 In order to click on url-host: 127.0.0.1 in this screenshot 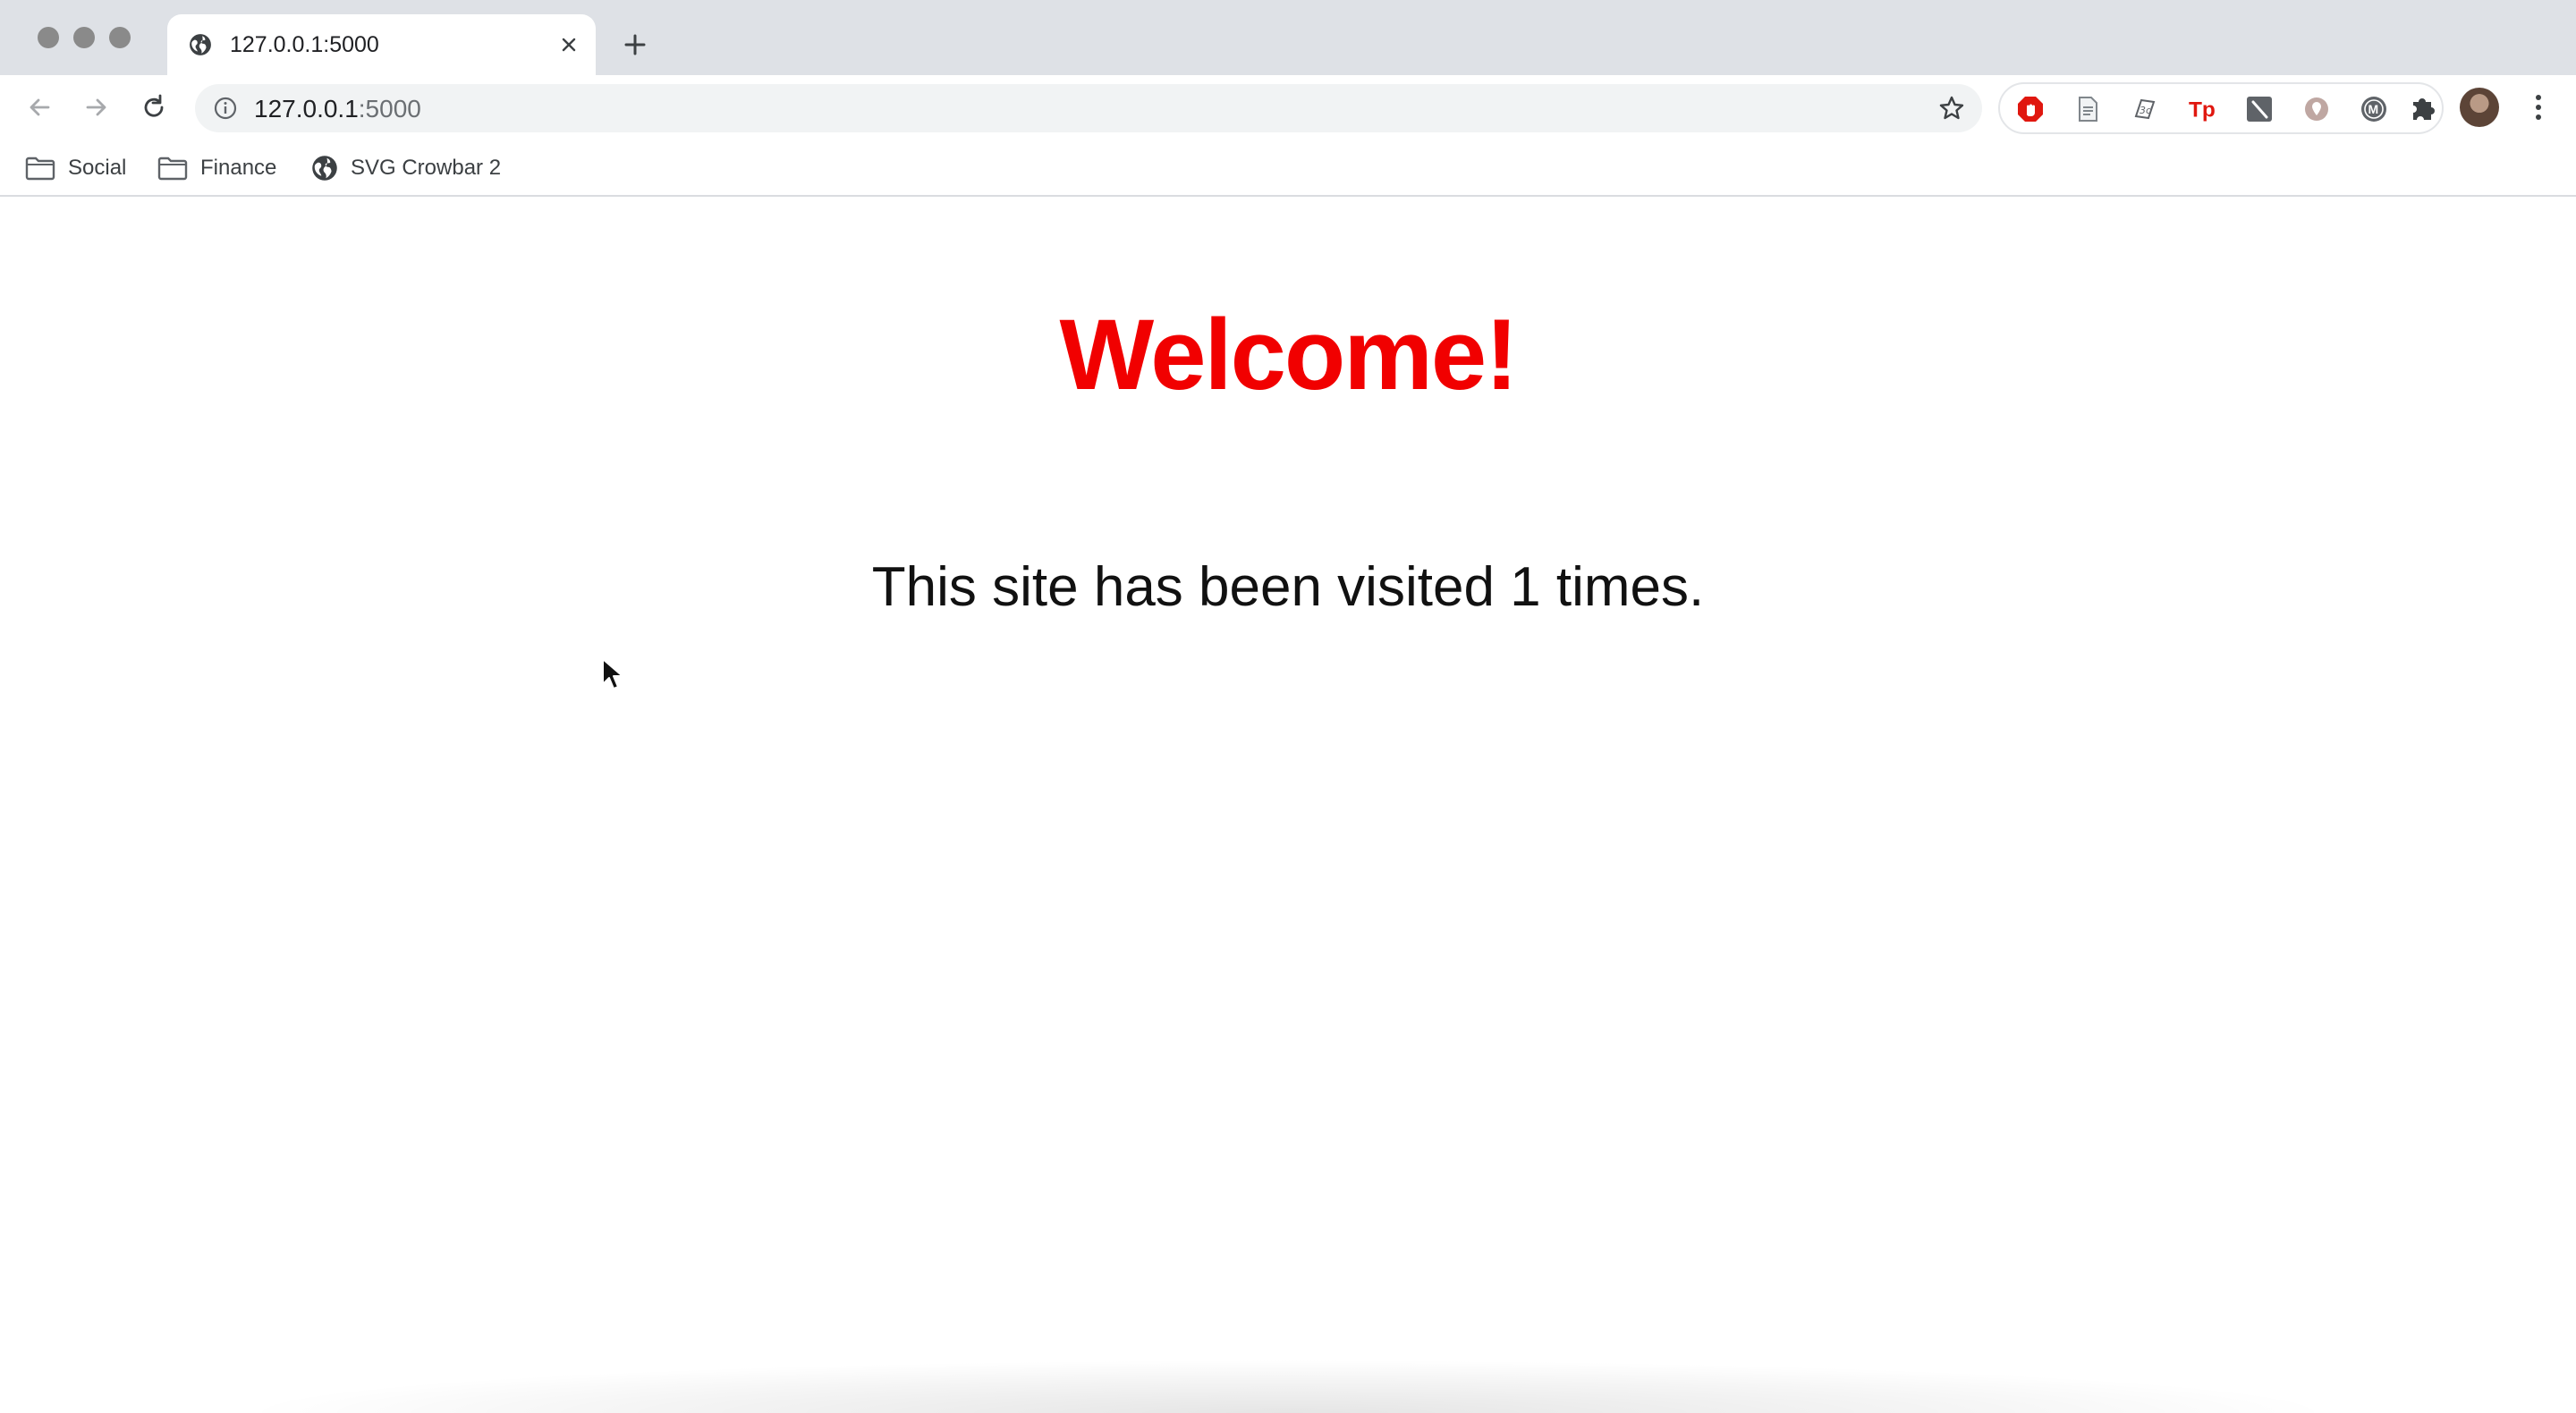, I will do `click(306, 109)`.